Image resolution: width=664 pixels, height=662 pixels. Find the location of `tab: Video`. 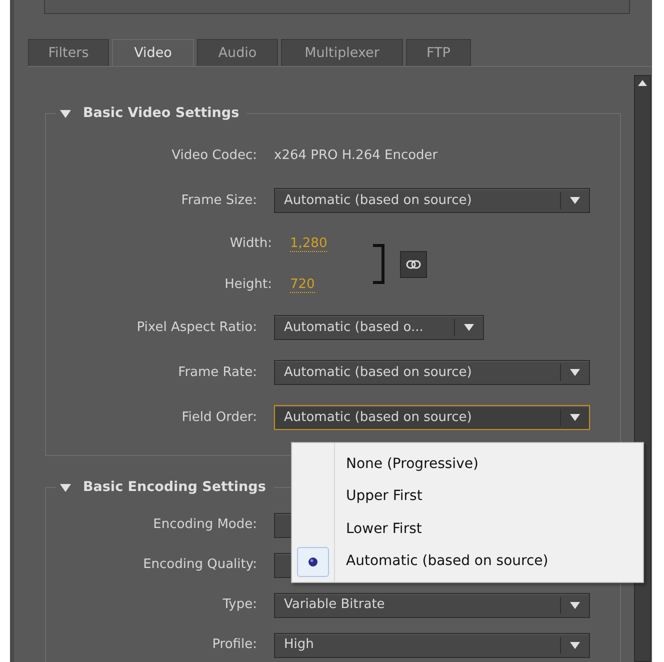

tab: Video is located at coordinates (153, 52).